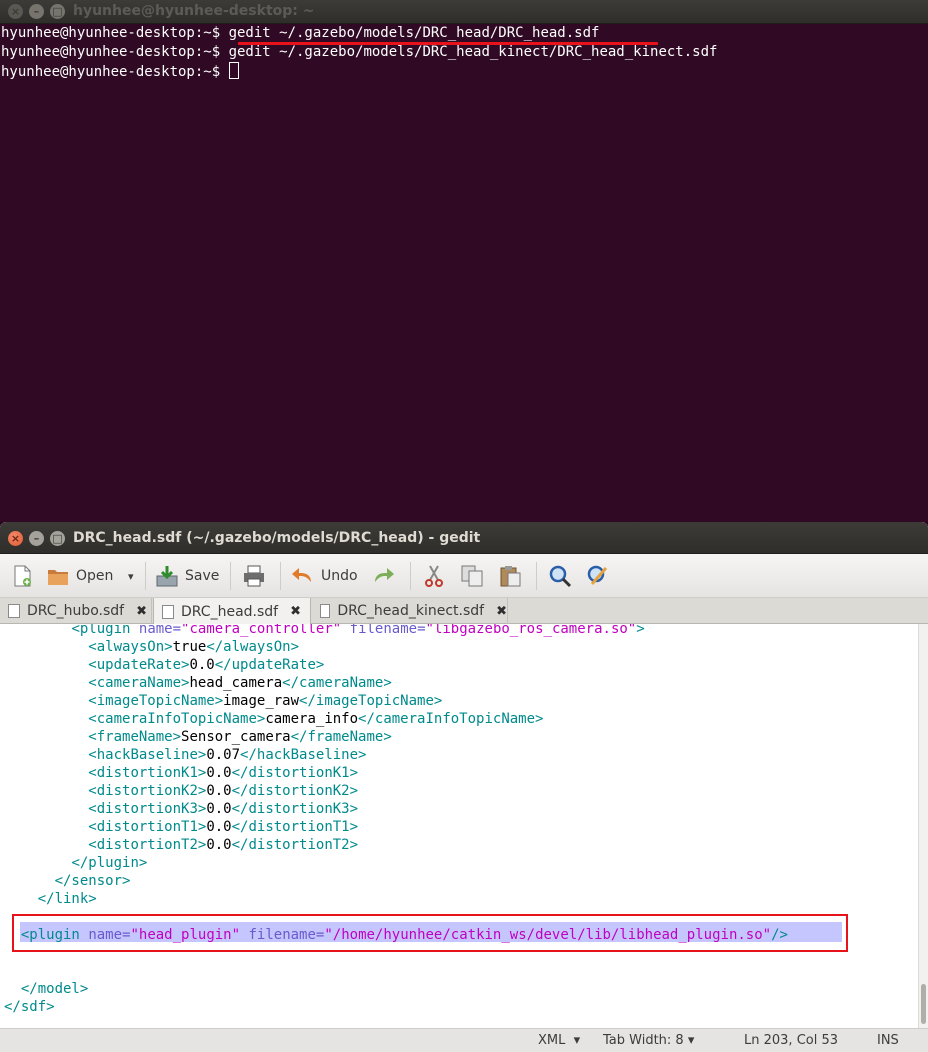  What do you see at coordinates (240, 683) in the screenshot?
I see `code-line: <cameraName>head_camera</cameraName>` at bounding box center [240, 683].